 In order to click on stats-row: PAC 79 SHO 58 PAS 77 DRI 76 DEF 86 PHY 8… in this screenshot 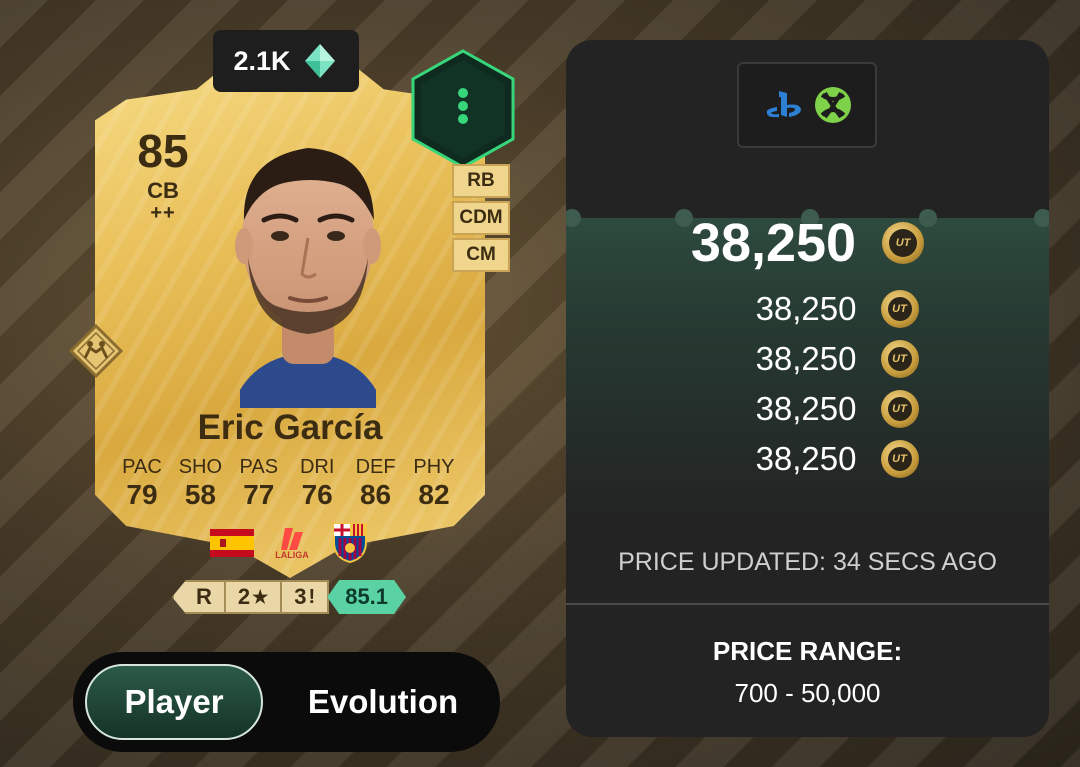, I will do `click(288, 483)`.